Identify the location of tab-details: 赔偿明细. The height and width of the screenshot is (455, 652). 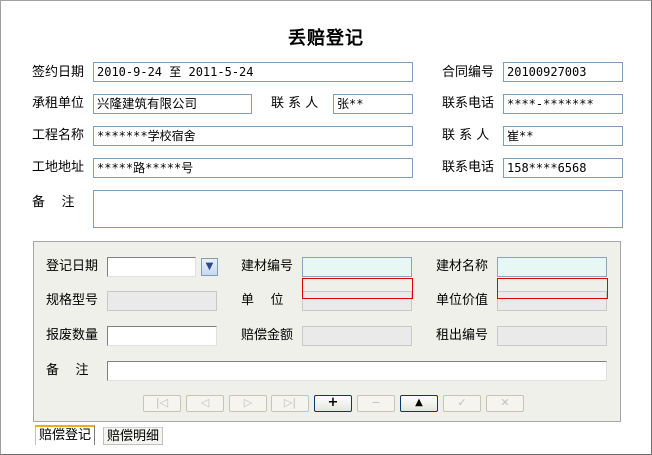
(133, 436).